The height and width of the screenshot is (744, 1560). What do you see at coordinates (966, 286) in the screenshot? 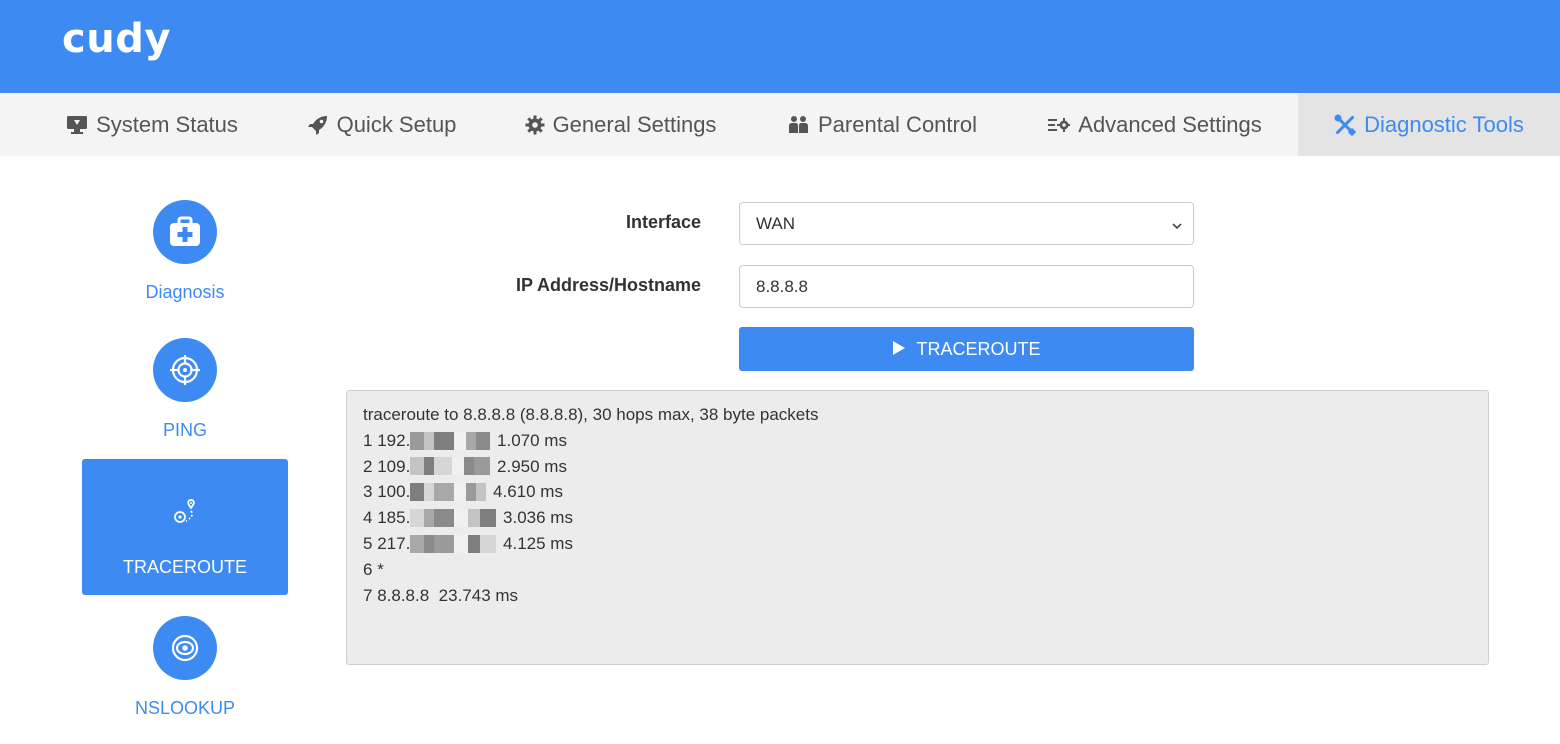
I see `host-input` at bounding box center [966, 286].